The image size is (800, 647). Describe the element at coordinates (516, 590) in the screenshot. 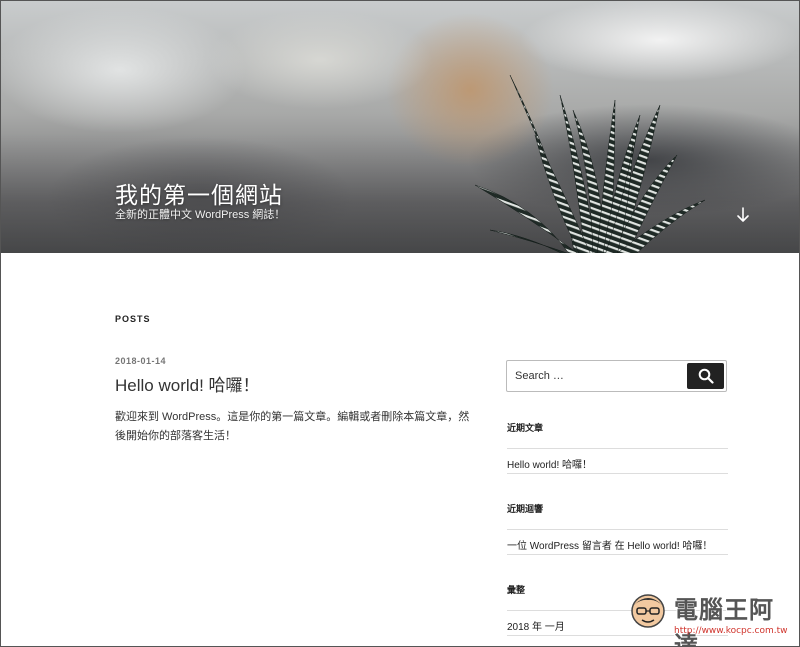

I see `archives-title: 彙整` at that location.